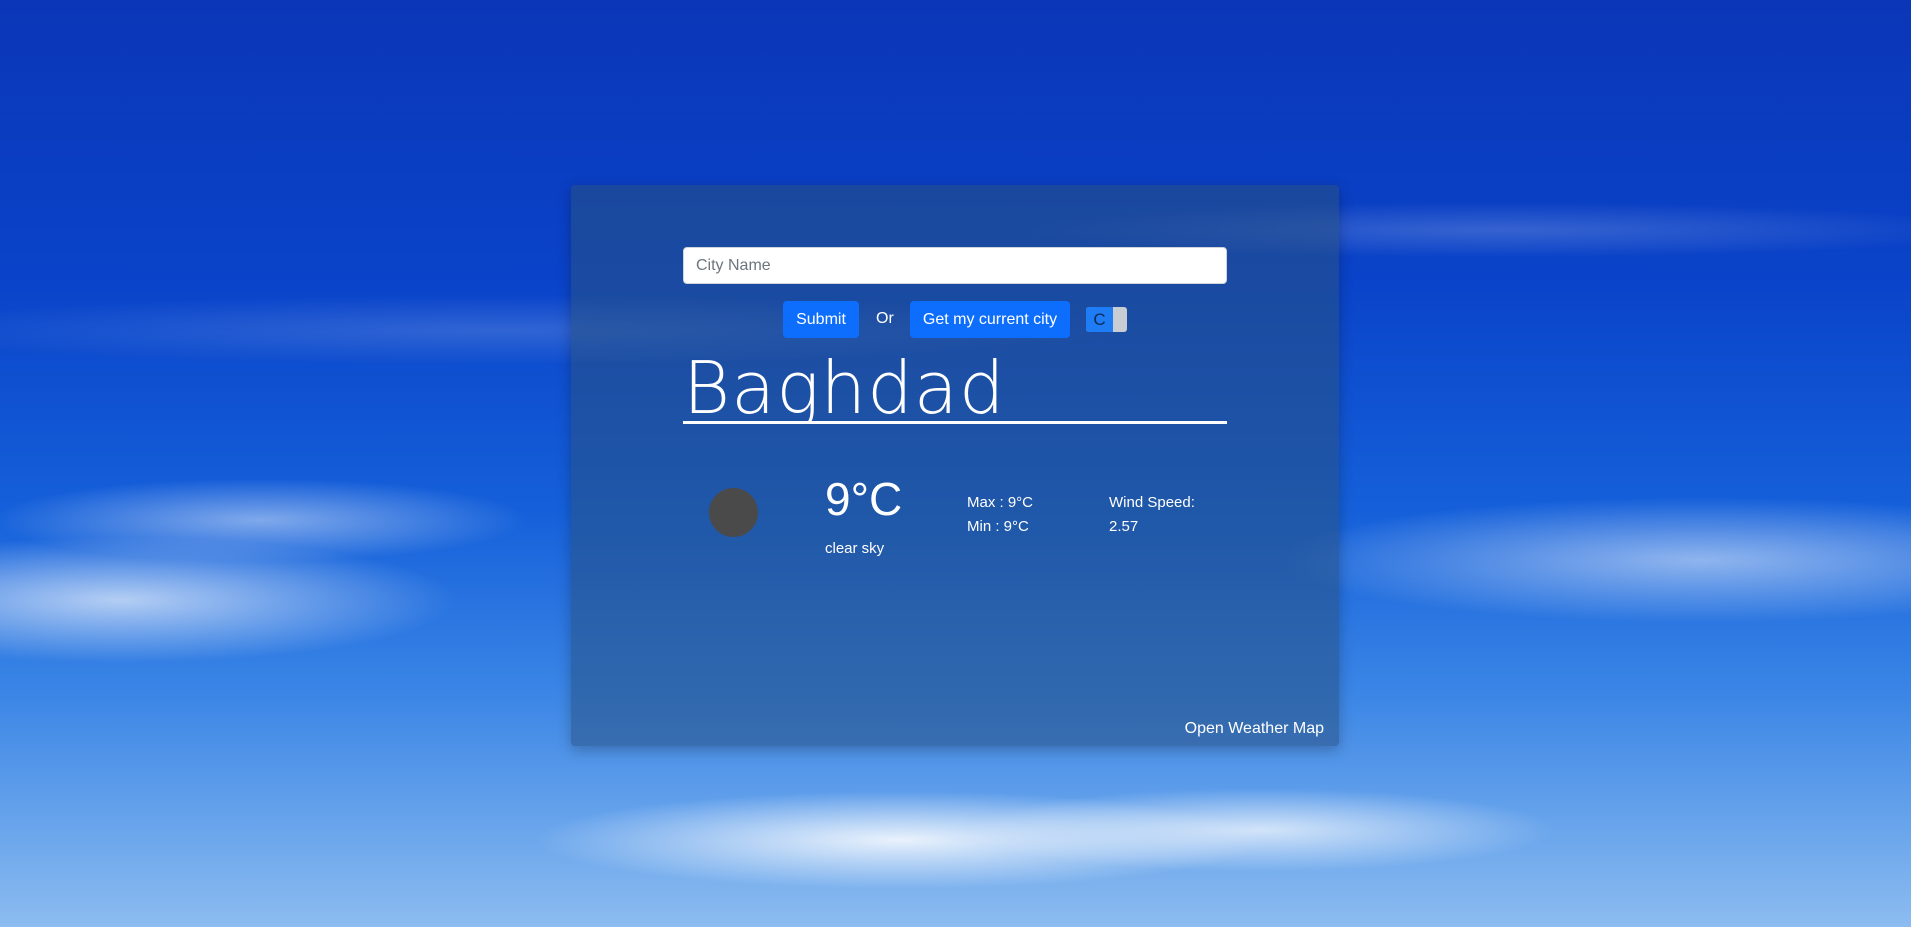 The image size is (1911, 927). Describe the element at coordinates (1124, 526) in the screenshot. I see `wind-speed-value: 2.57` at that location.